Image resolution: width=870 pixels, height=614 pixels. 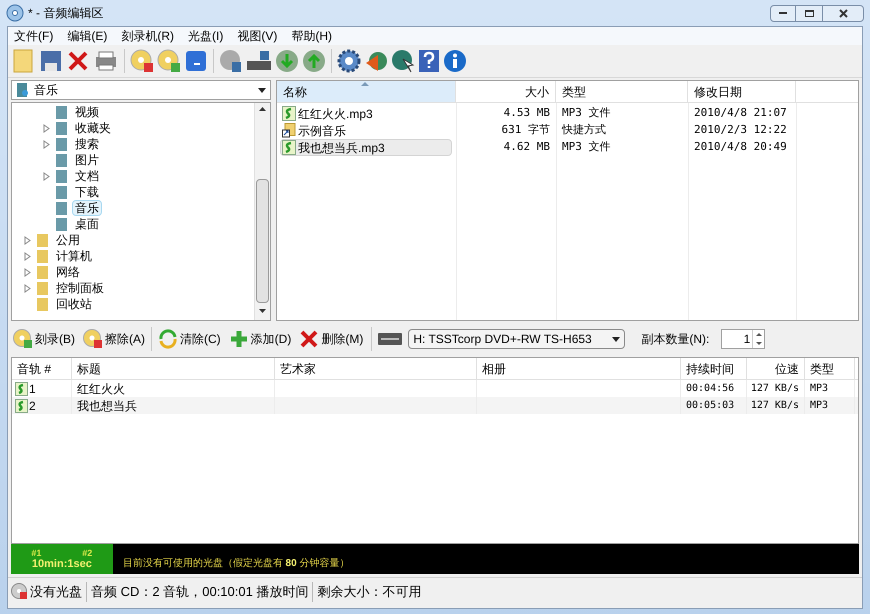 I want to click on table-cell-text: 1, so click(x=32, y=389).